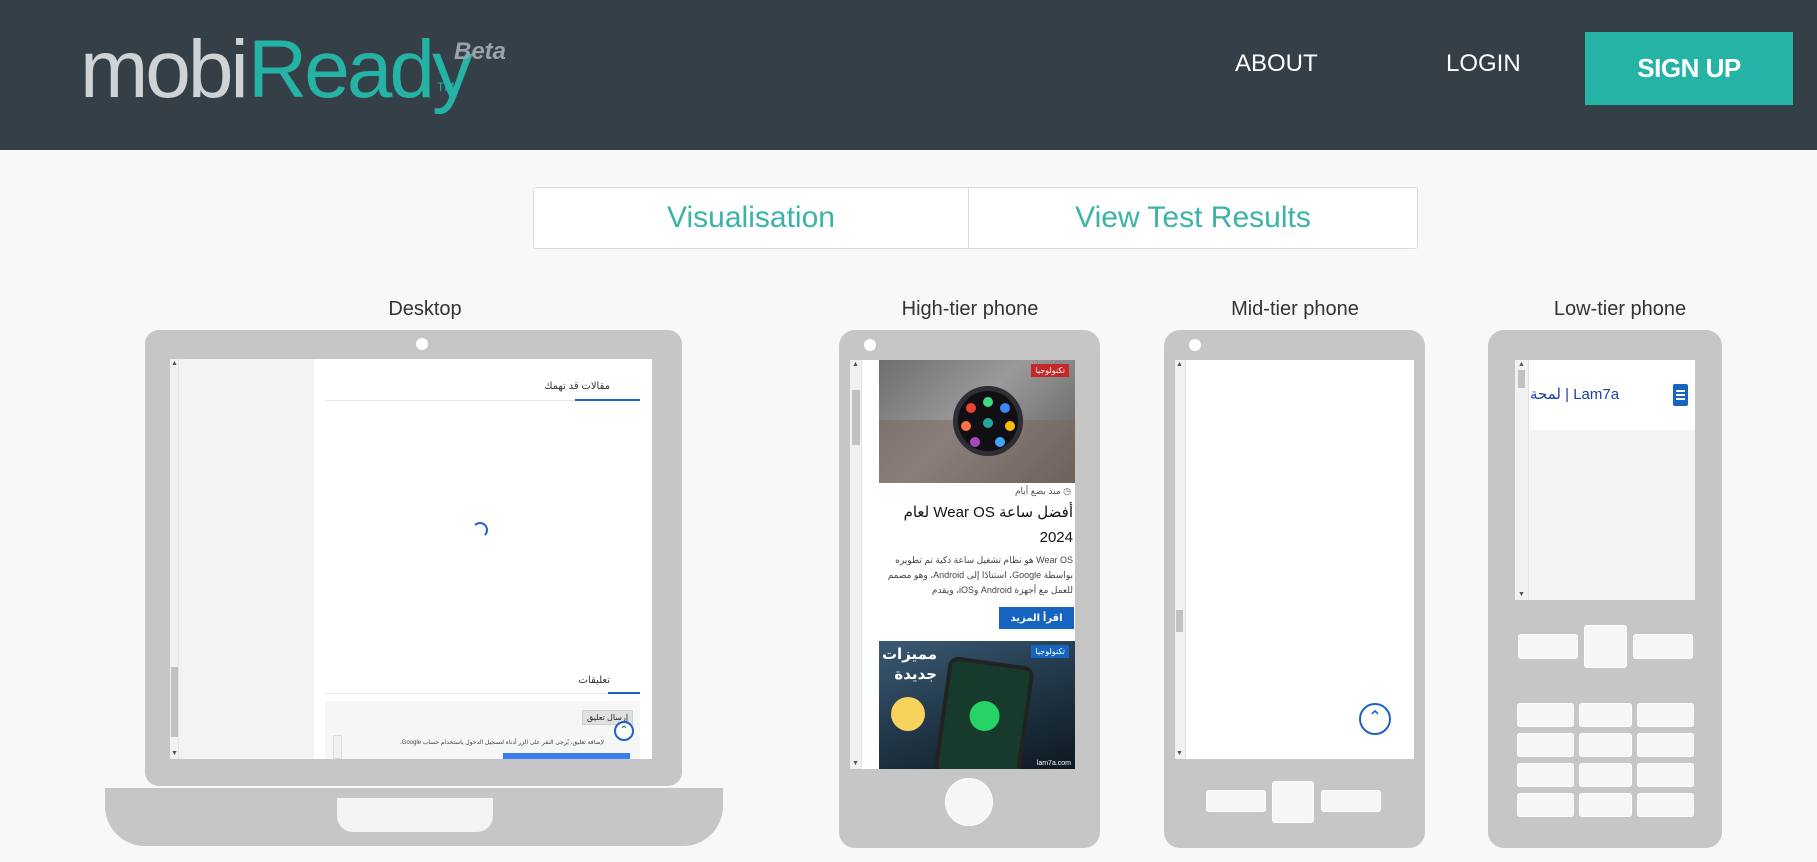  I want to click on comments-heading: تعليقات, so click(594, 680).